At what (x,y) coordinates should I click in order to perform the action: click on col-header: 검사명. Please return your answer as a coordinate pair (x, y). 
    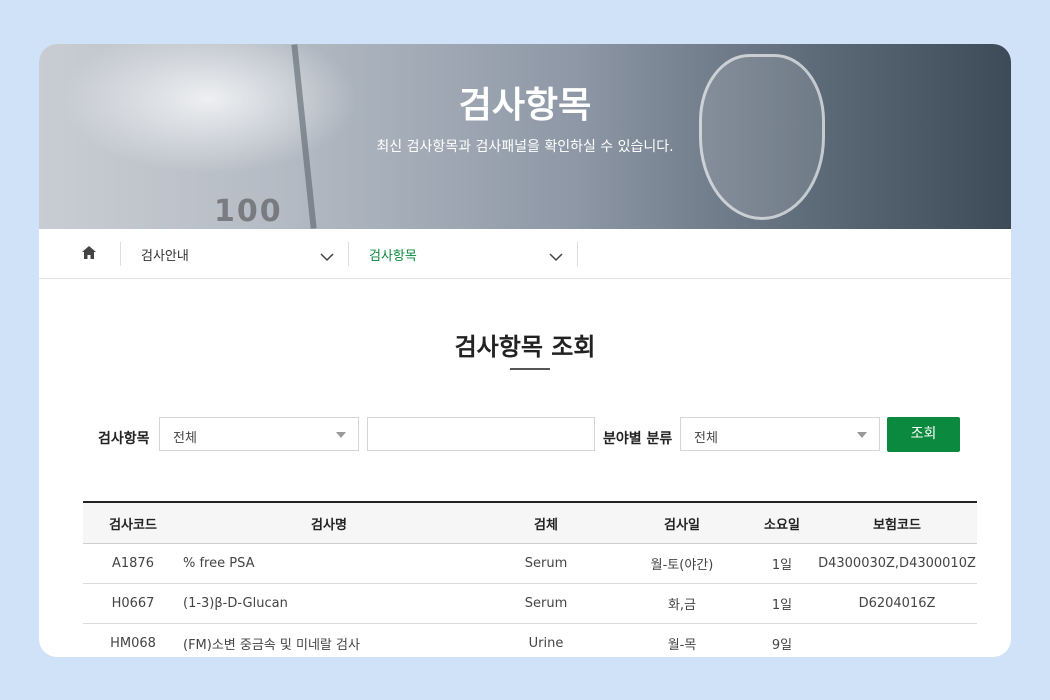
    Looking at the image, I should click on (329, 522).